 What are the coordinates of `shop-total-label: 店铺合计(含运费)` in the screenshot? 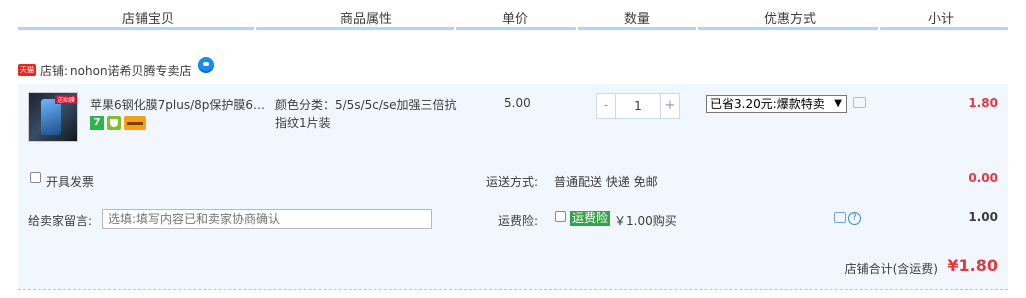 It's located at (891, 269).